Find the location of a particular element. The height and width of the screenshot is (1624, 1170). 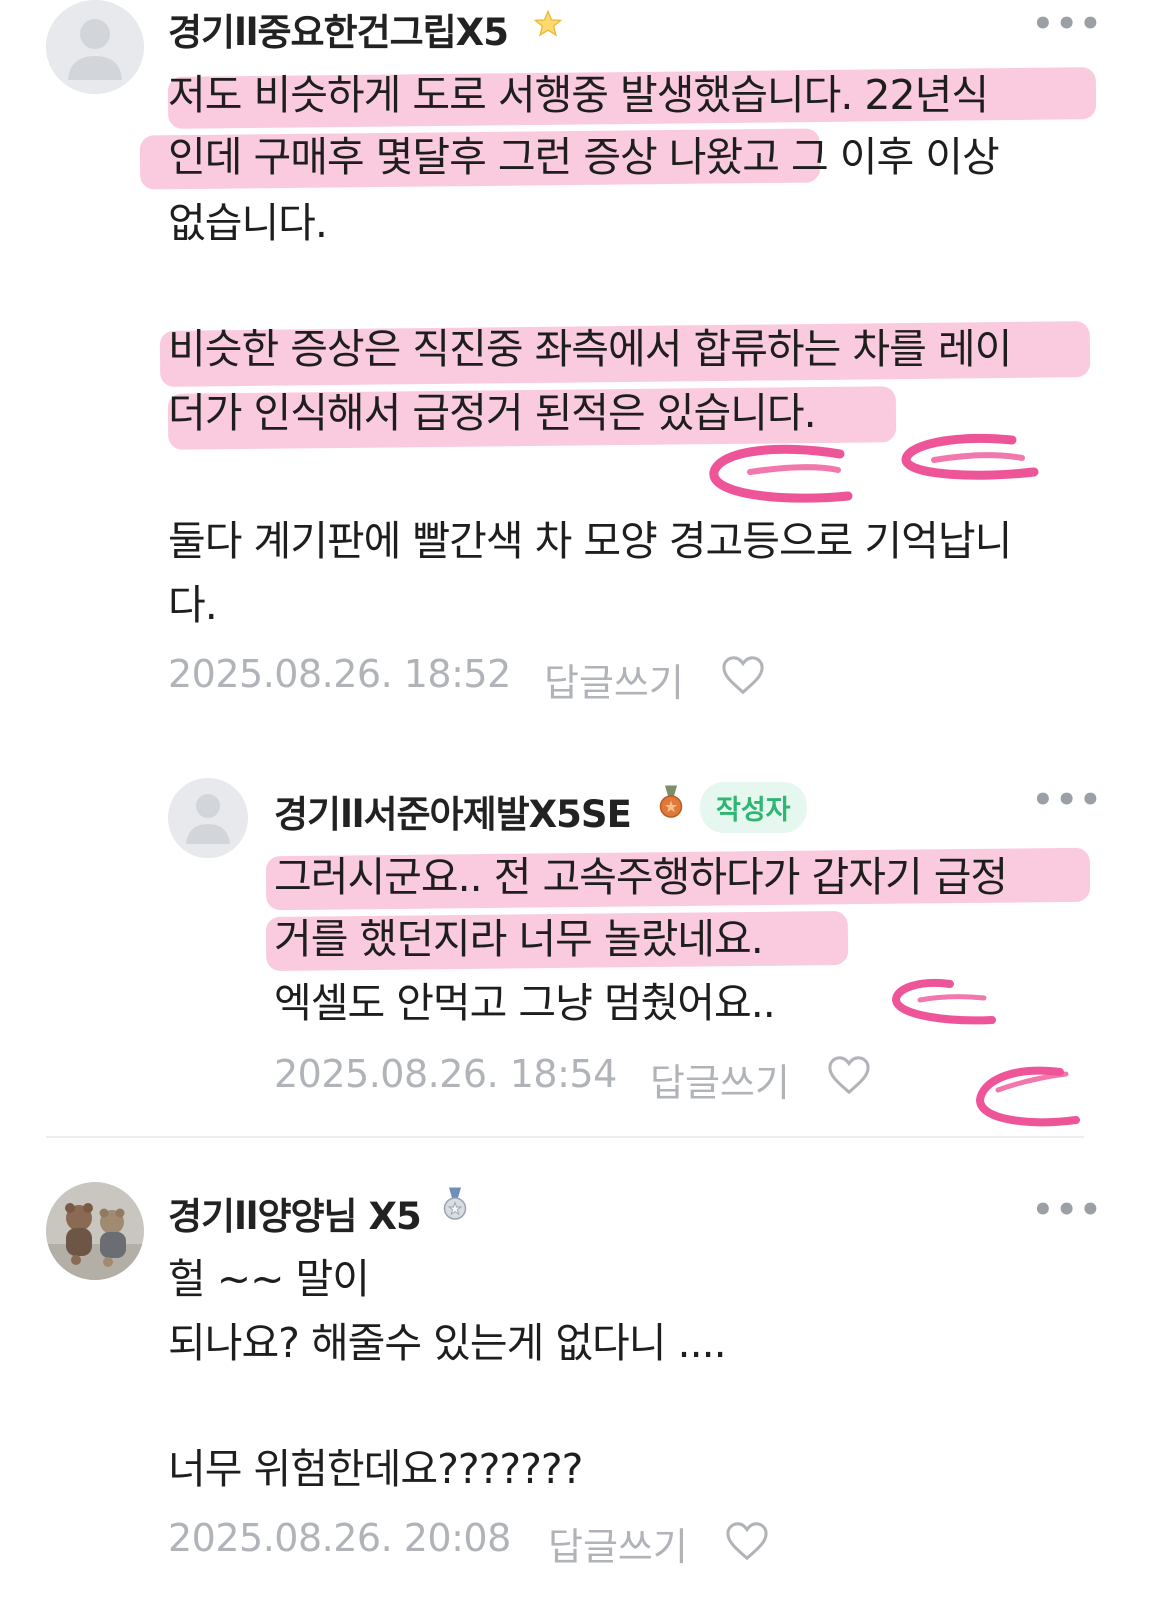

comment-body-line: 인데 구매후 몇달후 그런 증상 나왔고 그 이후 이상 is located at coordinates (584, 157).